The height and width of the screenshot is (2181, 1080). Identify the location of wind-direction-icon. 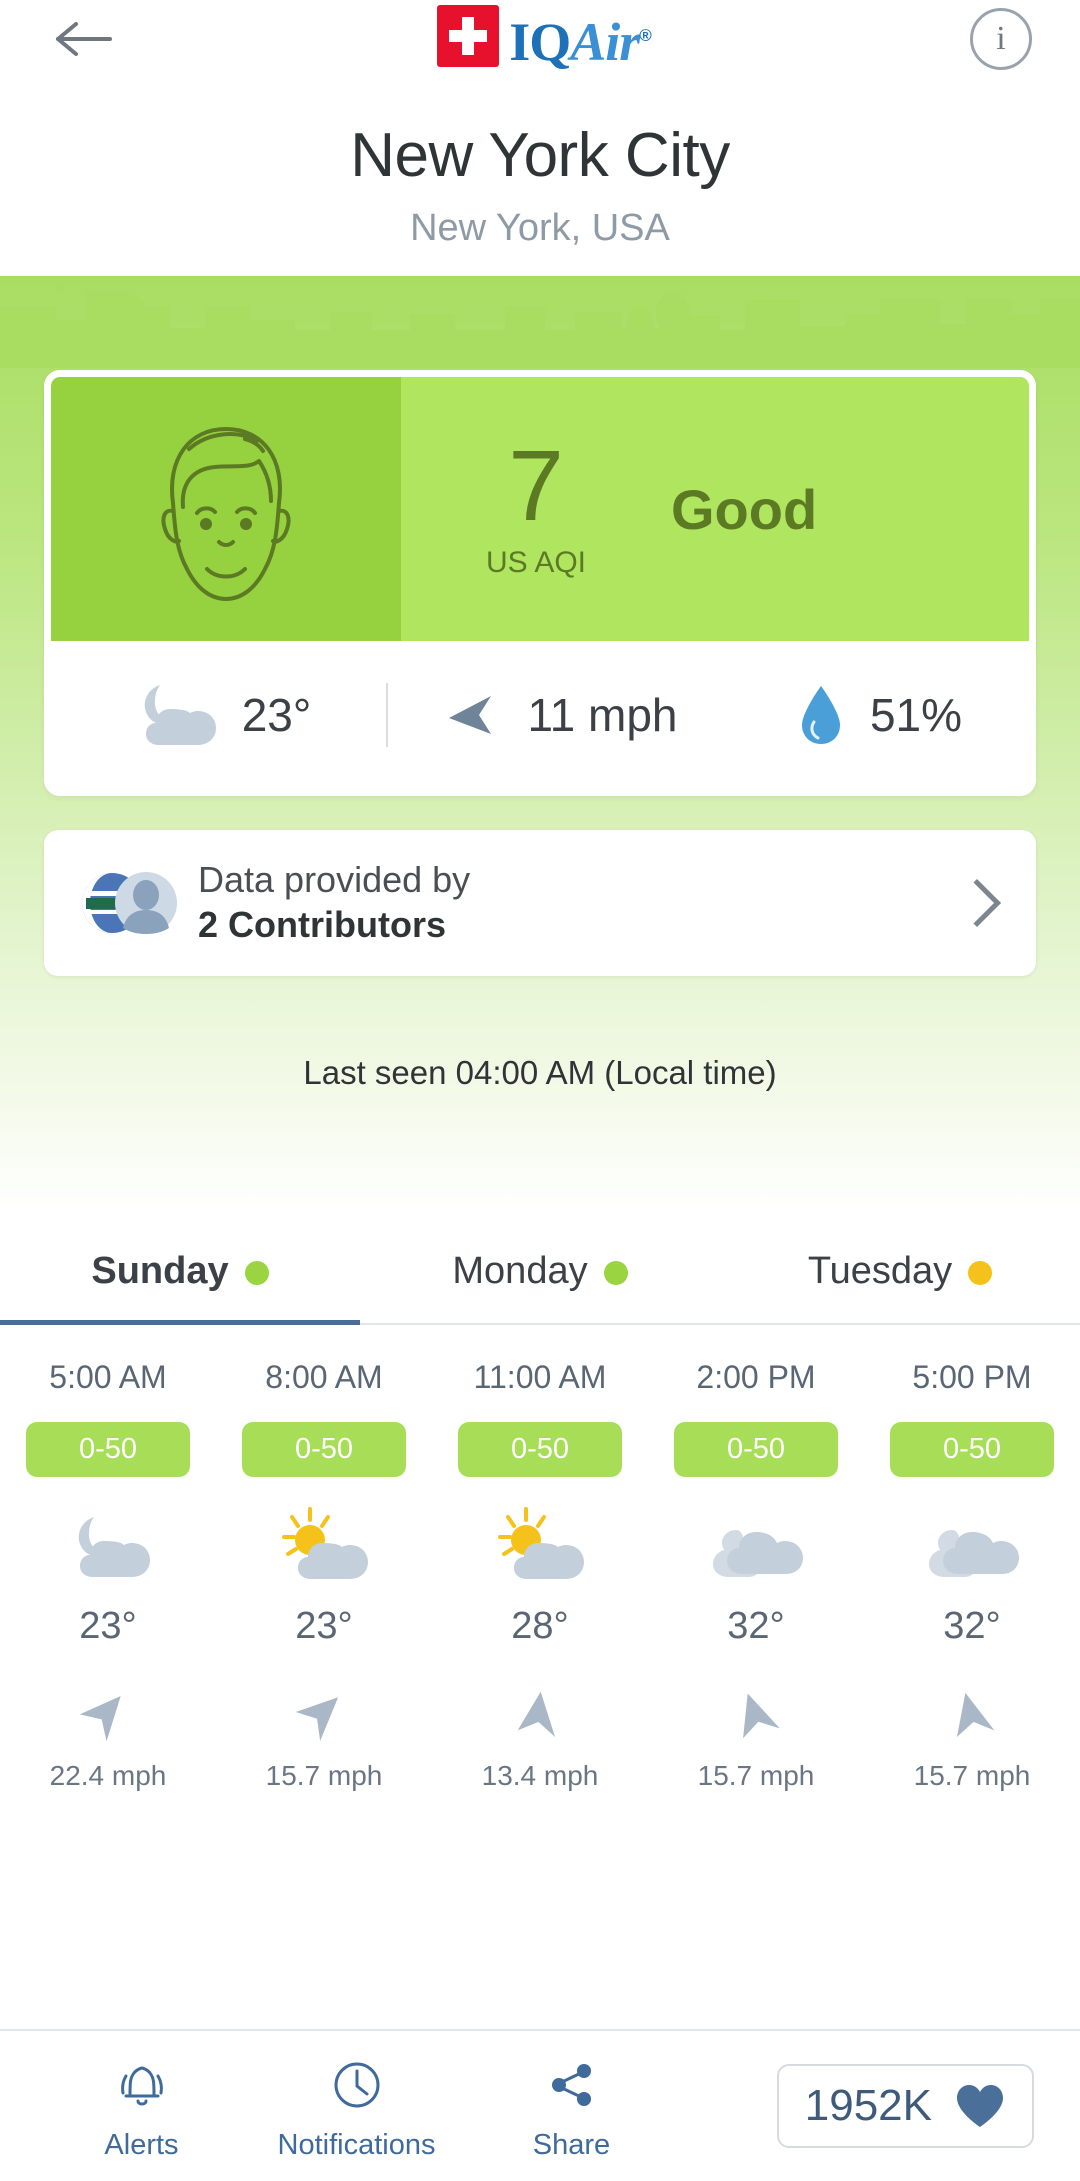
(470, 715).